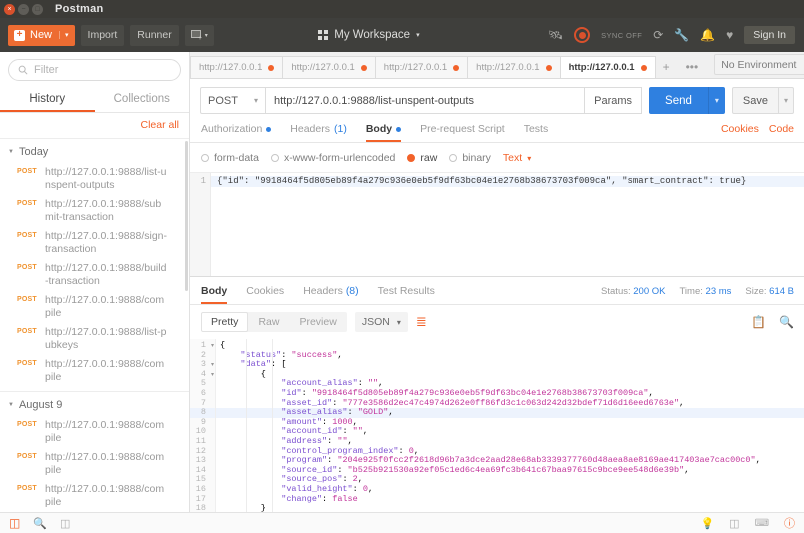  I want to click on add-tab-button: +, so click(666, 67).